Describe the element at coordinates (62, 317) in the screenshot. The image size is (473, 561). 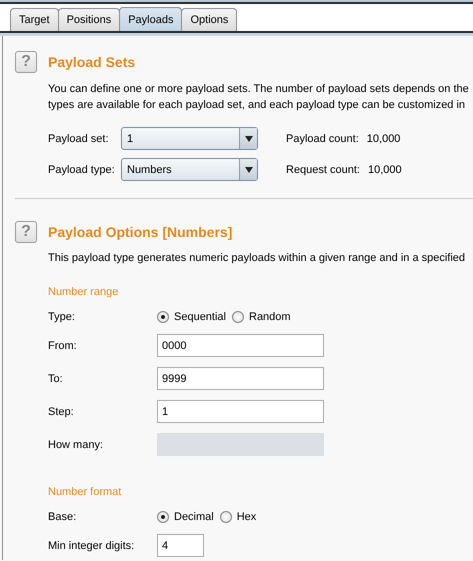
I see `field-label: Type:` at that location.